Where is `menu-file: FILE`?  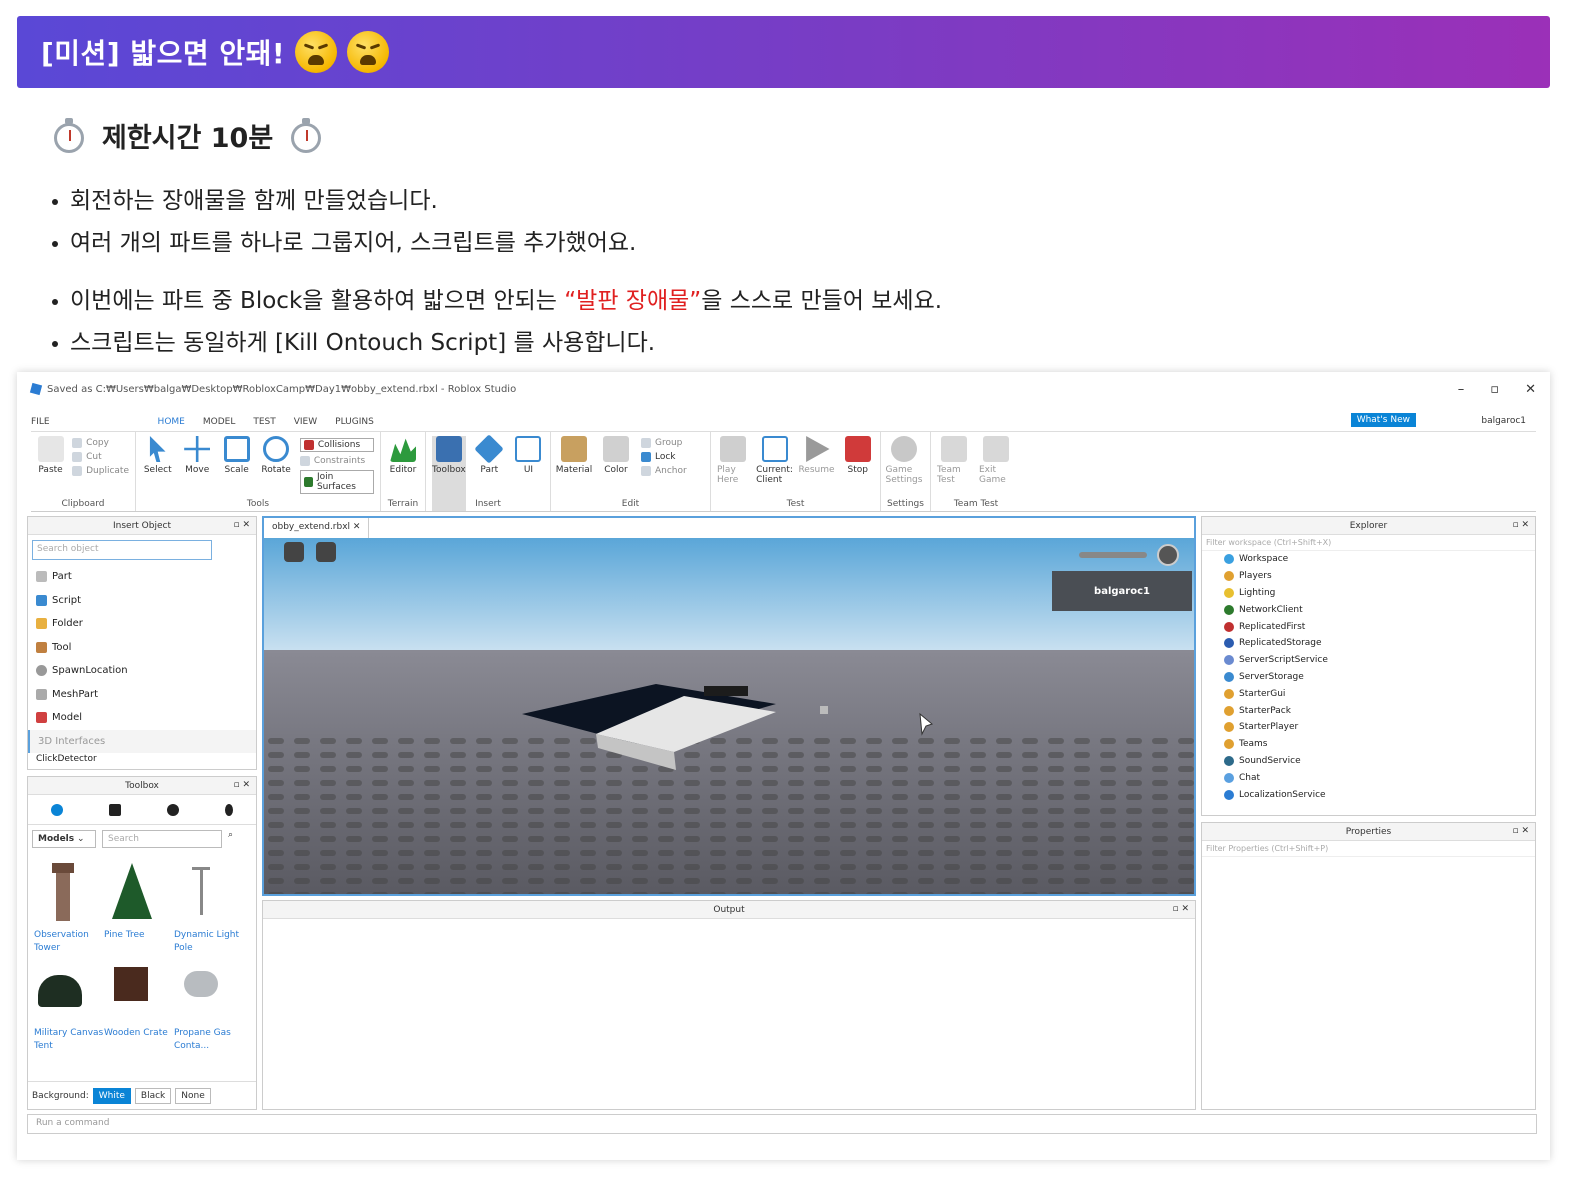
menu-file: FILE is located at coordinates (40, 422).